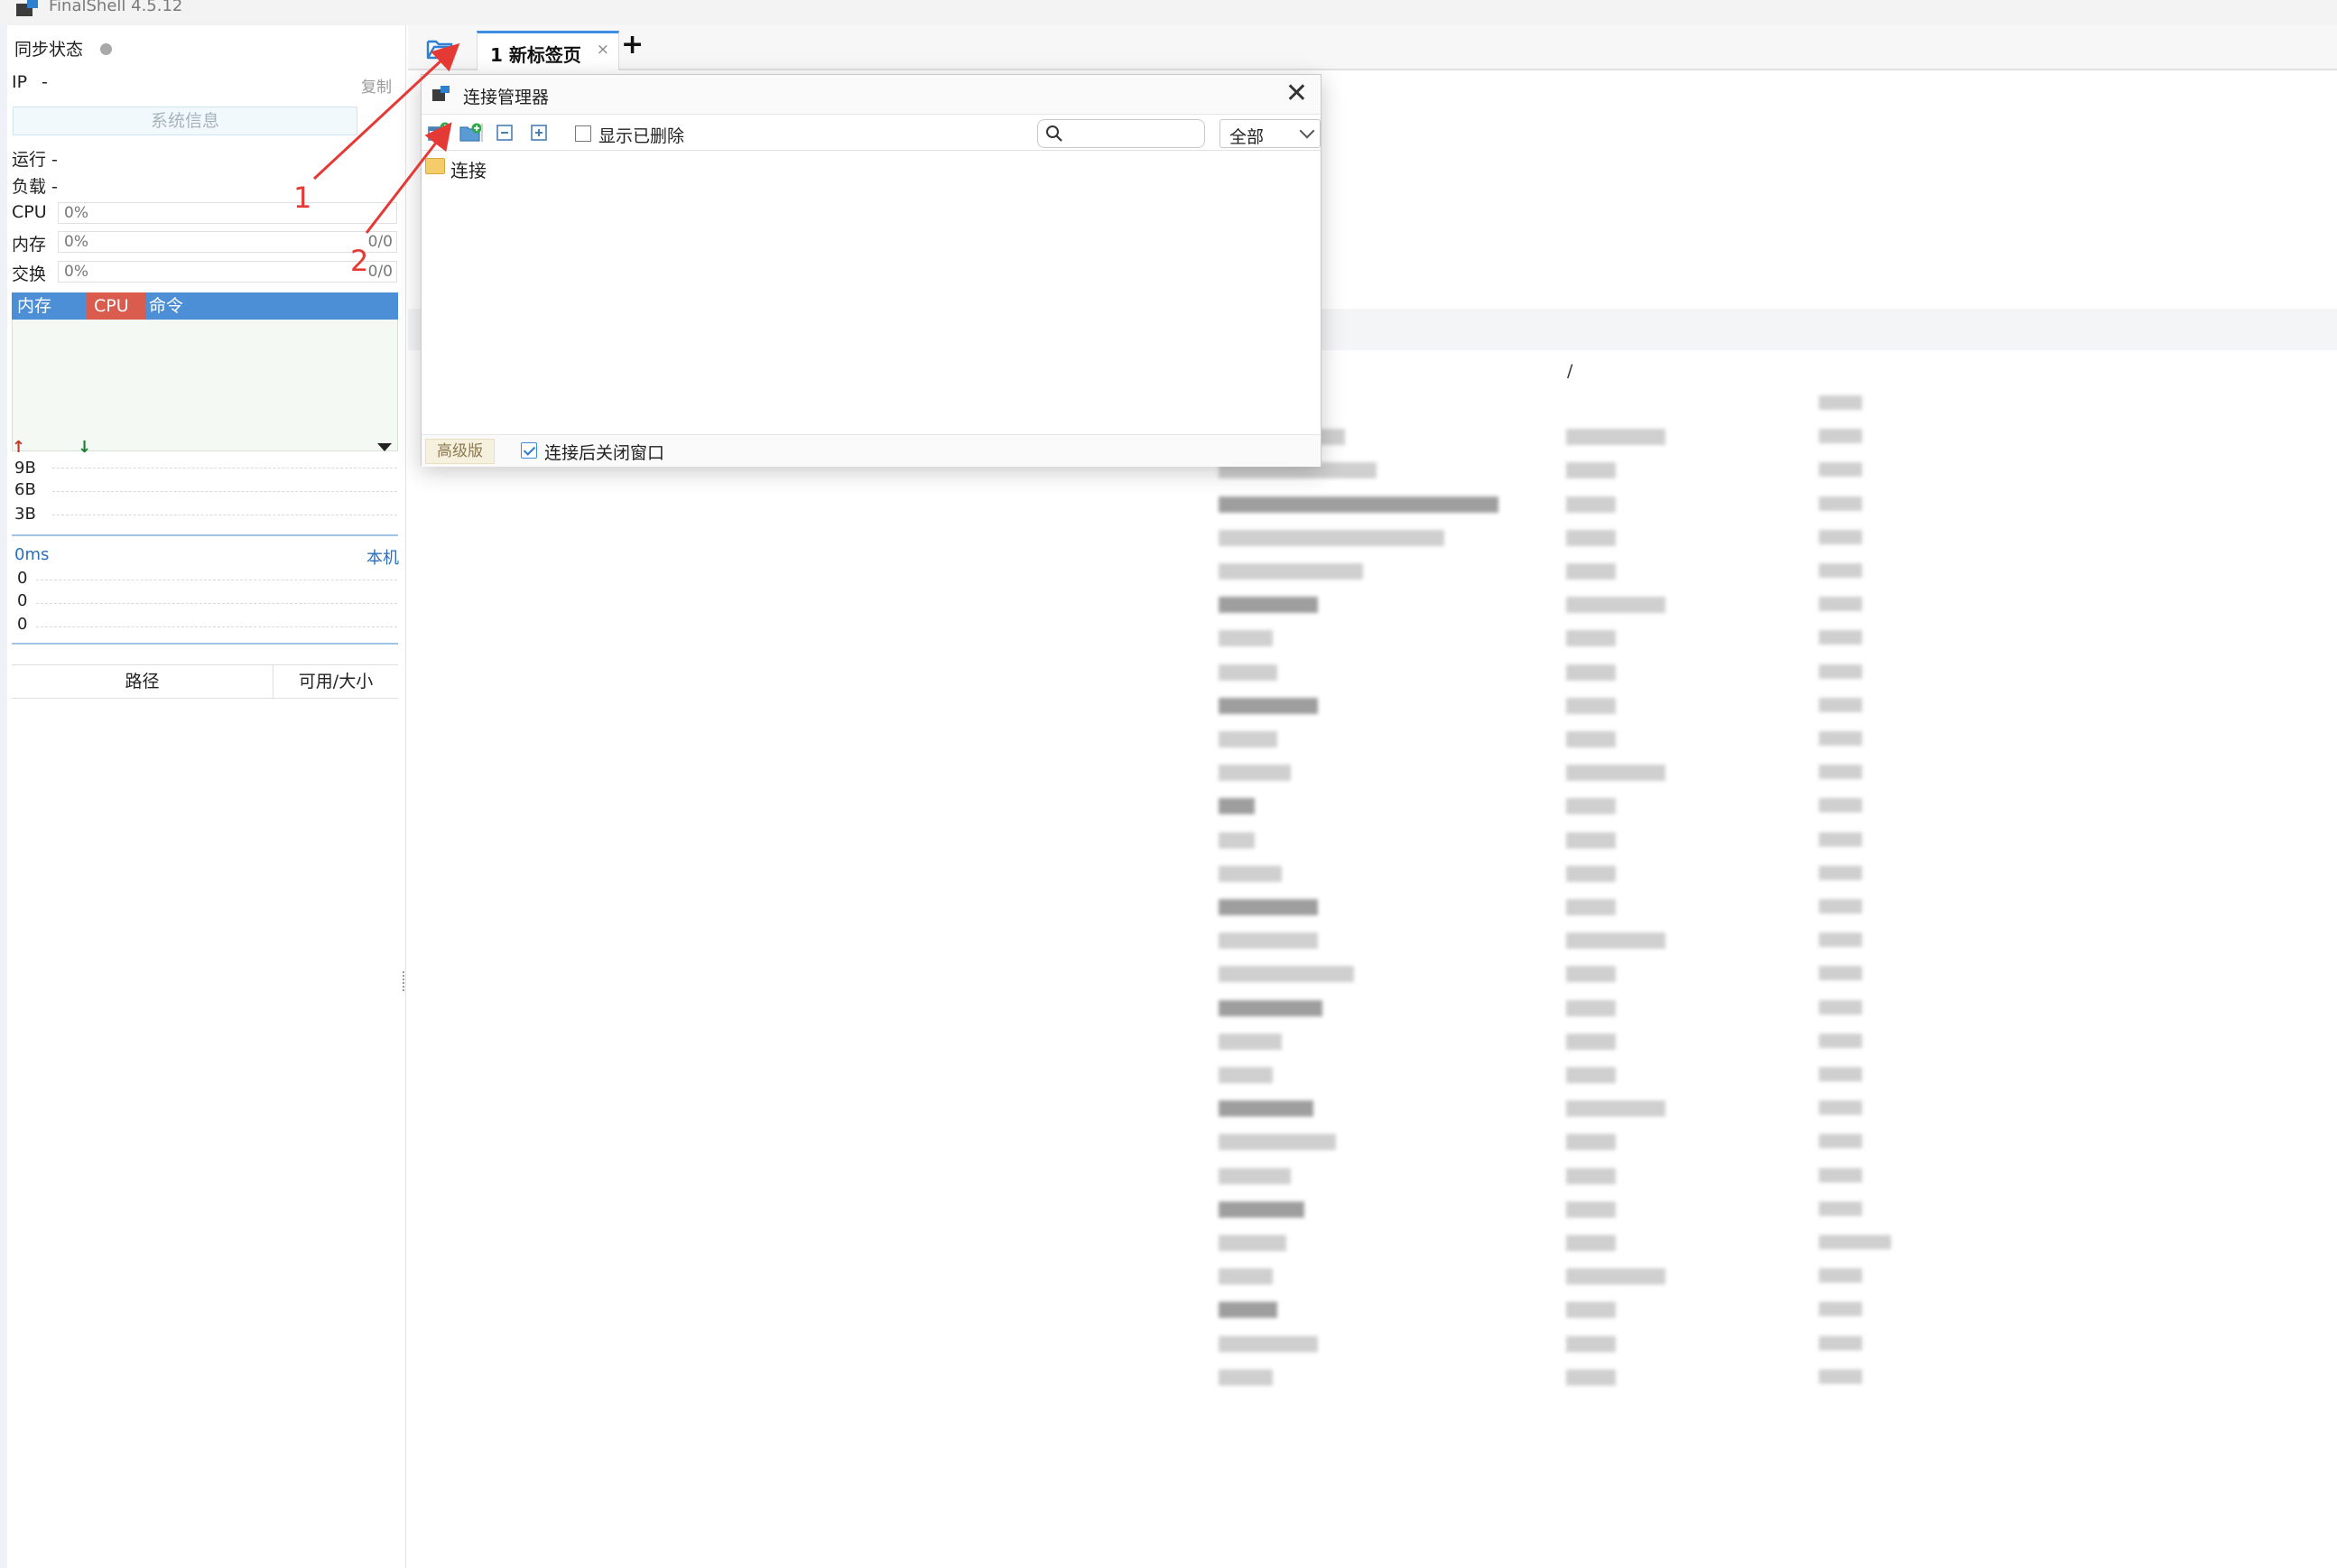  What do you see at coordinates (85, 447) in the screenshot?
I see `download-arrow-icon: ↓` at bounding box center [85, 447].